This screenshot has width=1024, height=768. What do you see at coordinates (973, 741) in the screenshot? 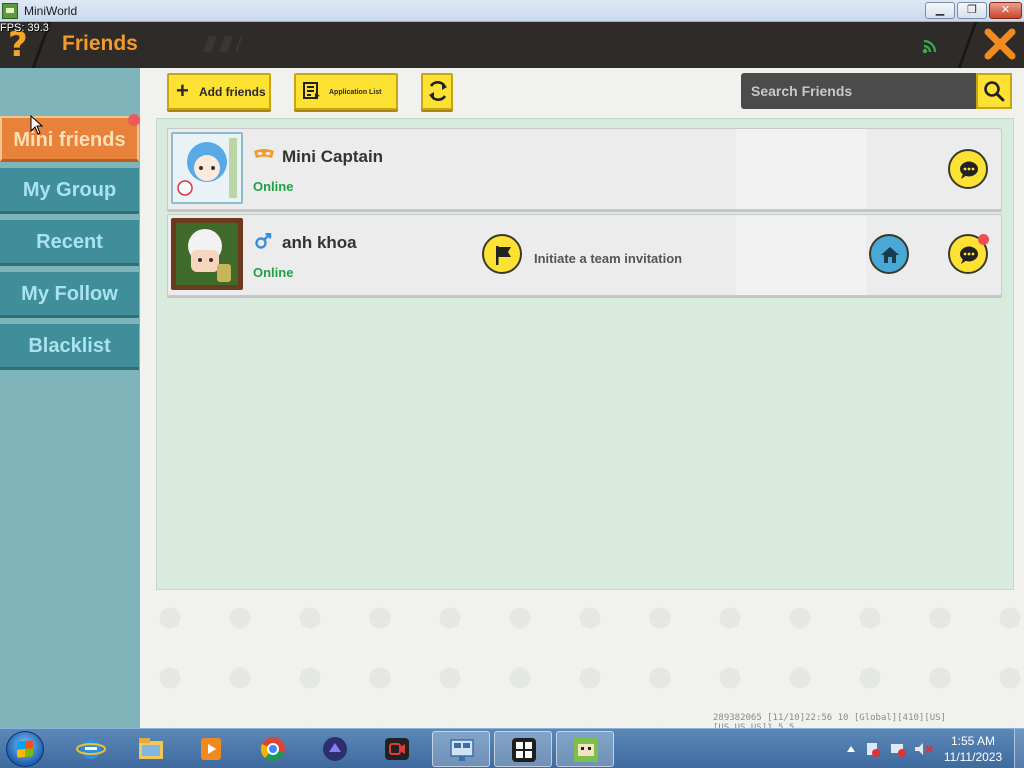
I see `clock-time: 1:55 AM` at bounding box center [973, 741].